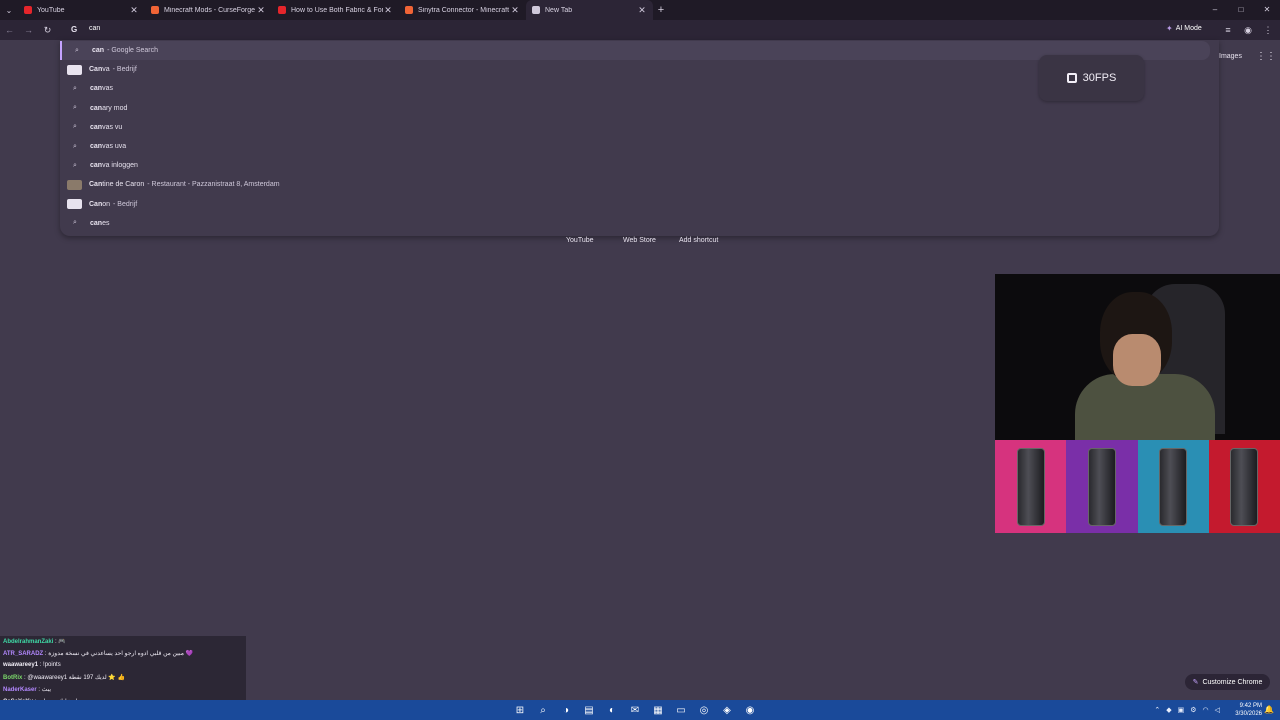  What do you see at coordinates (635, 69) in the screenshot?
I see `suggestion-item: Can va - Bedrijf` at bounding box center [635, 69].